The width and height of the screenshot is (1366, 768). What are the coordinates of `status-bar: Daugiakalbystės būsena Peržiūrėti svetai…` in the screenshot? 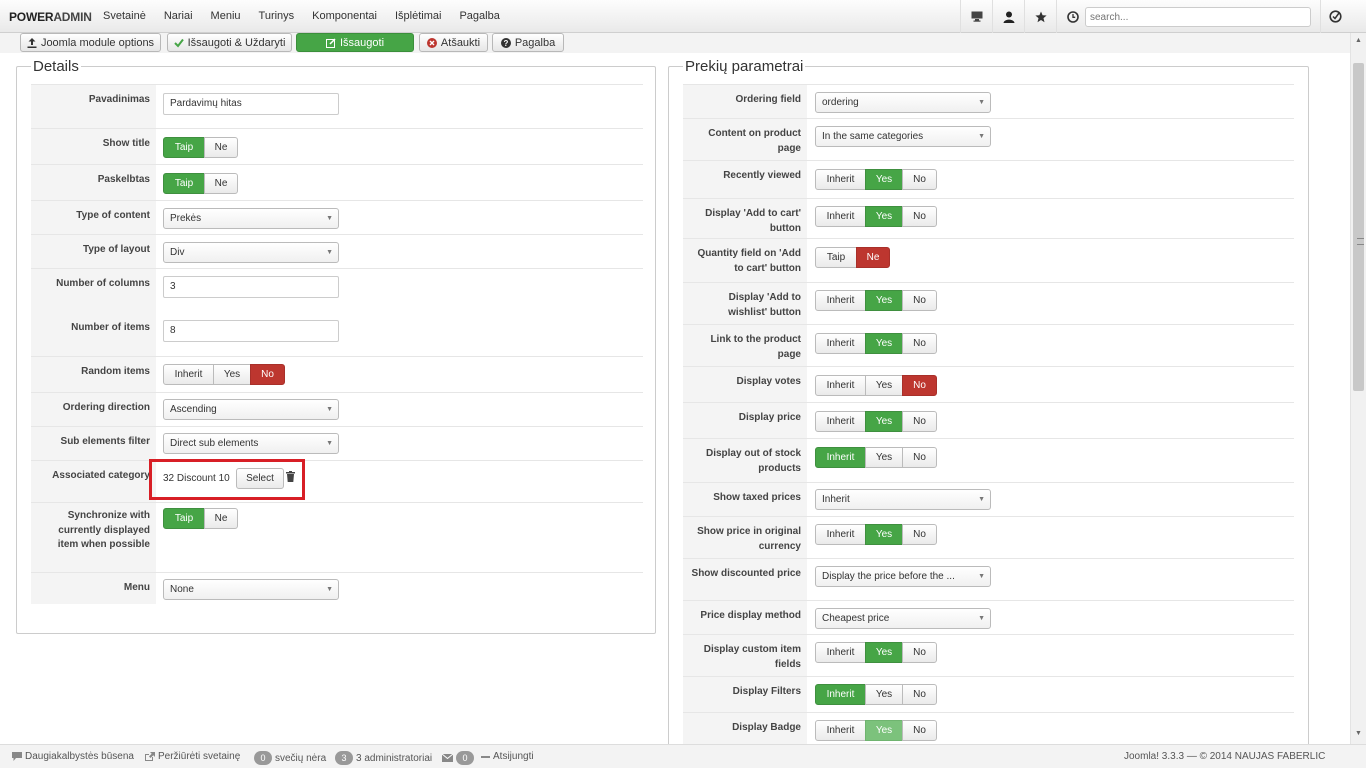 It's located at (683, 756).